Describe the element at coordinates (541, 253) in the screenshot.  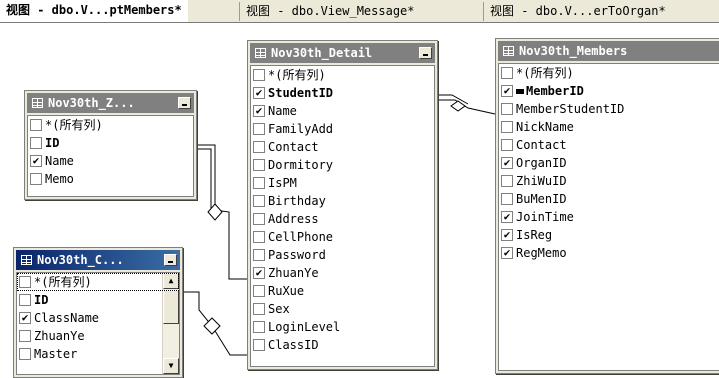
I see `column-name: RegMemo` at that location.